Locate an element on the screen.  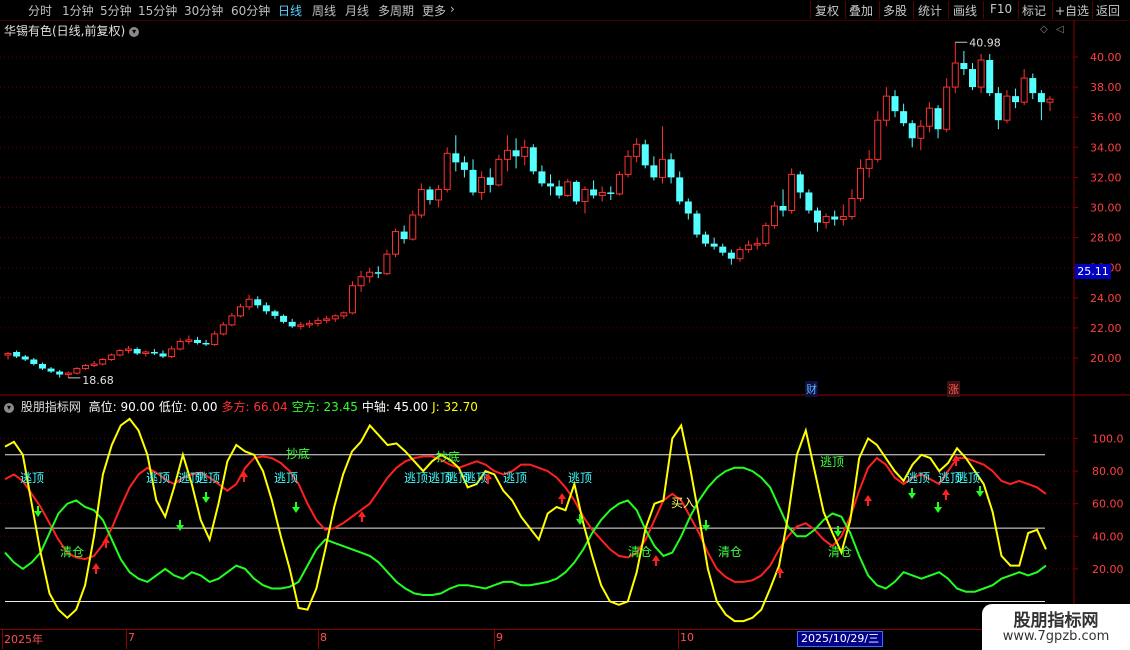
indicator-tick-label: 60.00 is located at coordinates (1108, 504).